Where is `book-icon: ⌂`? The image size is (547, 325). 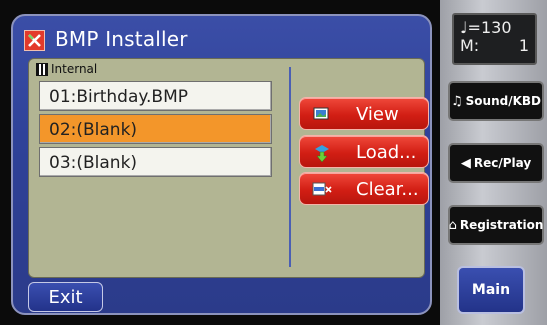
book-icon: ⌂ is located at coordinates (452, 225).